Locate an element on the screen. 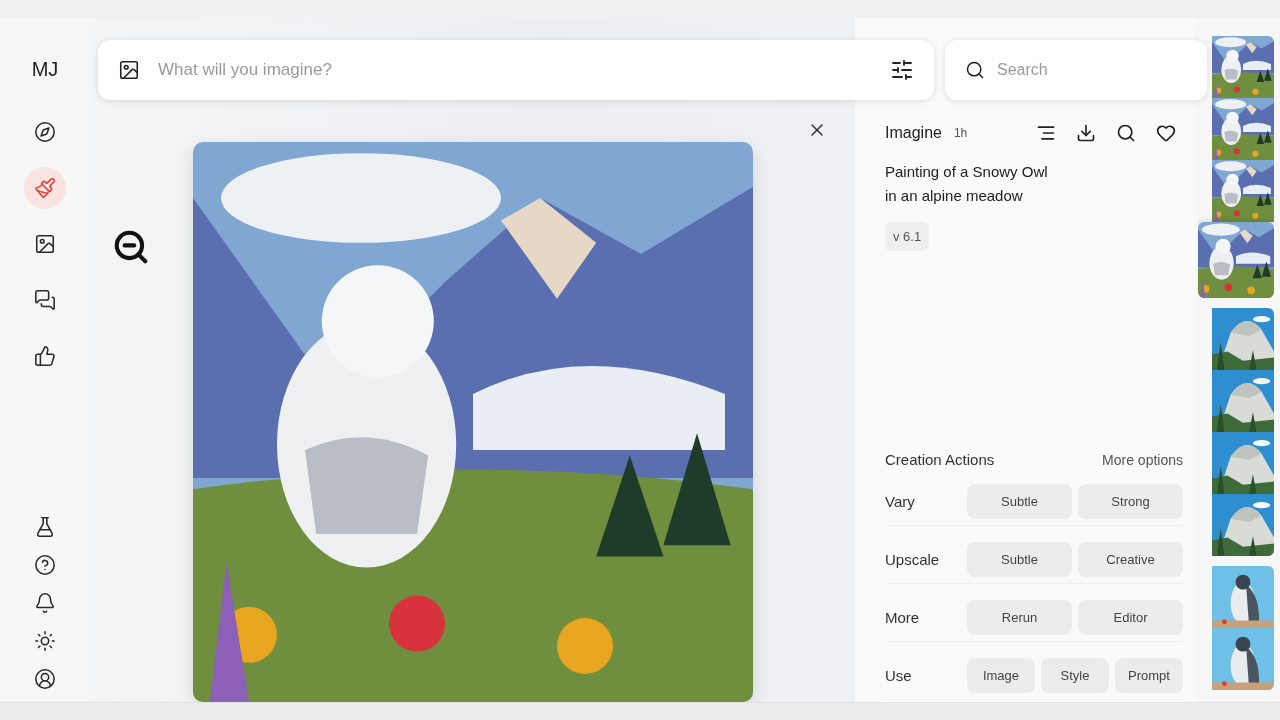  bell-icon is located at coordinates (45, 603).